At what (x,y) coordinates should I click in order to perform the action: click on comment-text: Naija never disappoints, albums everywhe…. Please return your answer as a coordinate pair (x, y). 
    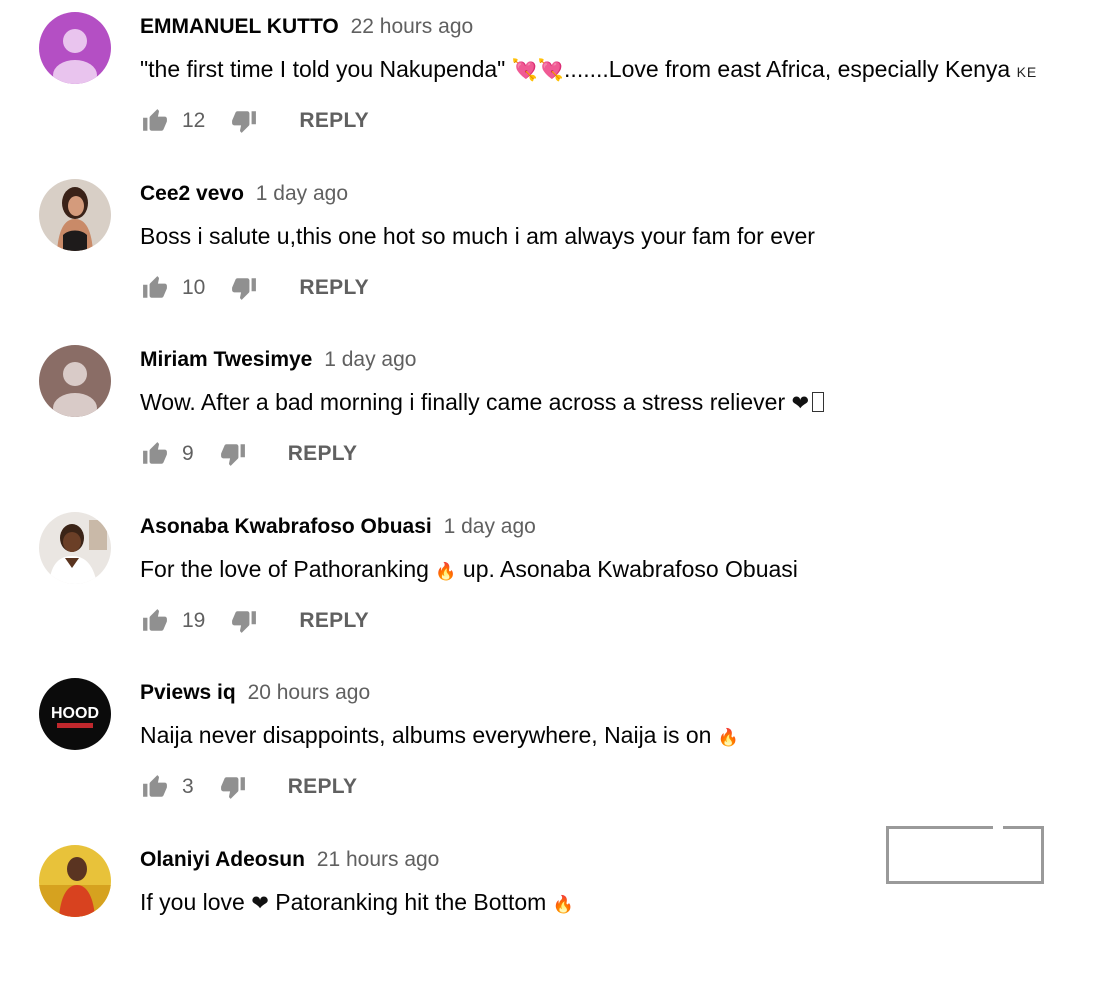
    Looking at the image, I should click on (619, 735).